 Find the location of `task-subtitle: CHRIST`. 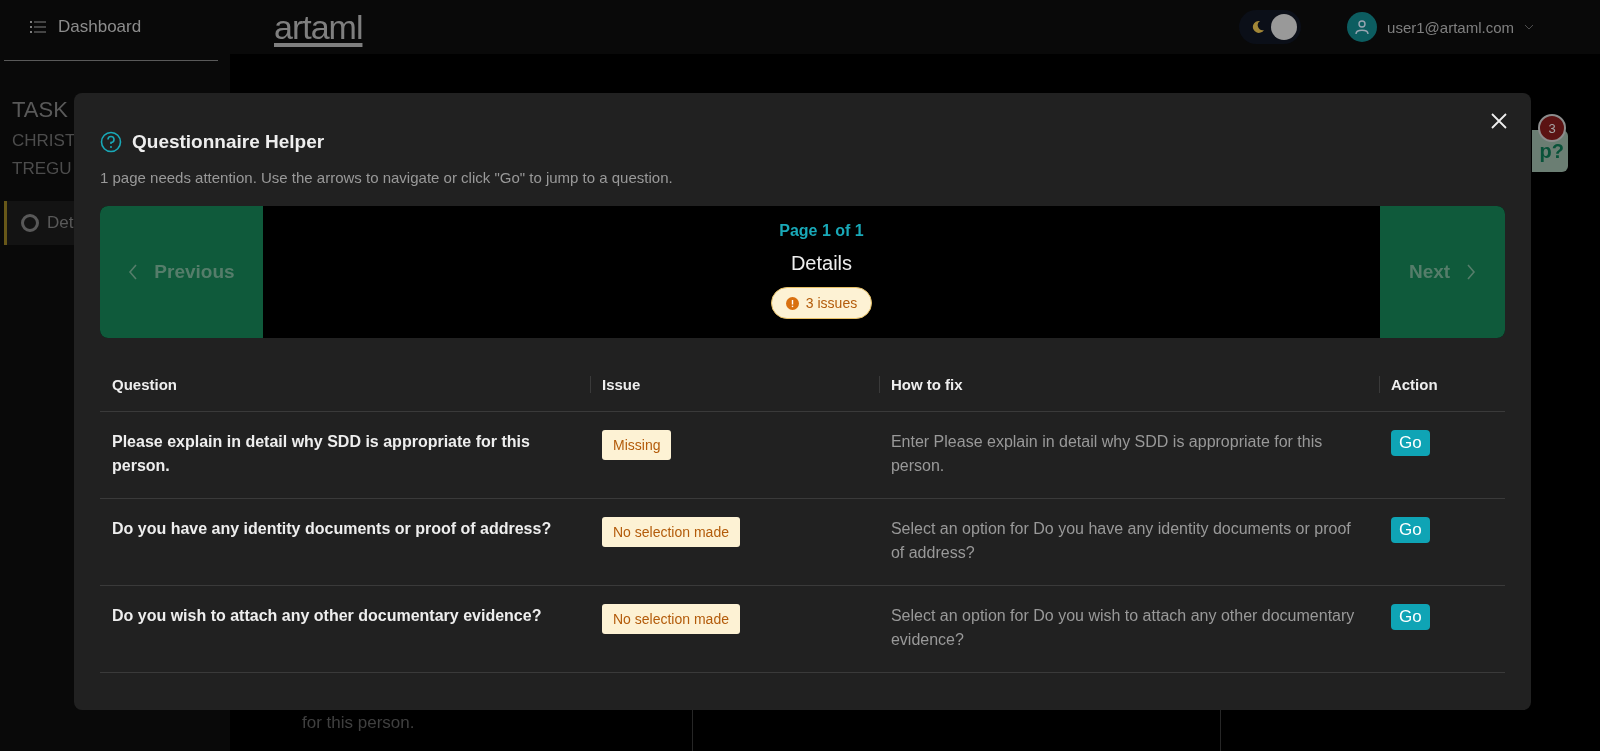

task-subtitle: CHRIST is located at coordinates (44, 141).